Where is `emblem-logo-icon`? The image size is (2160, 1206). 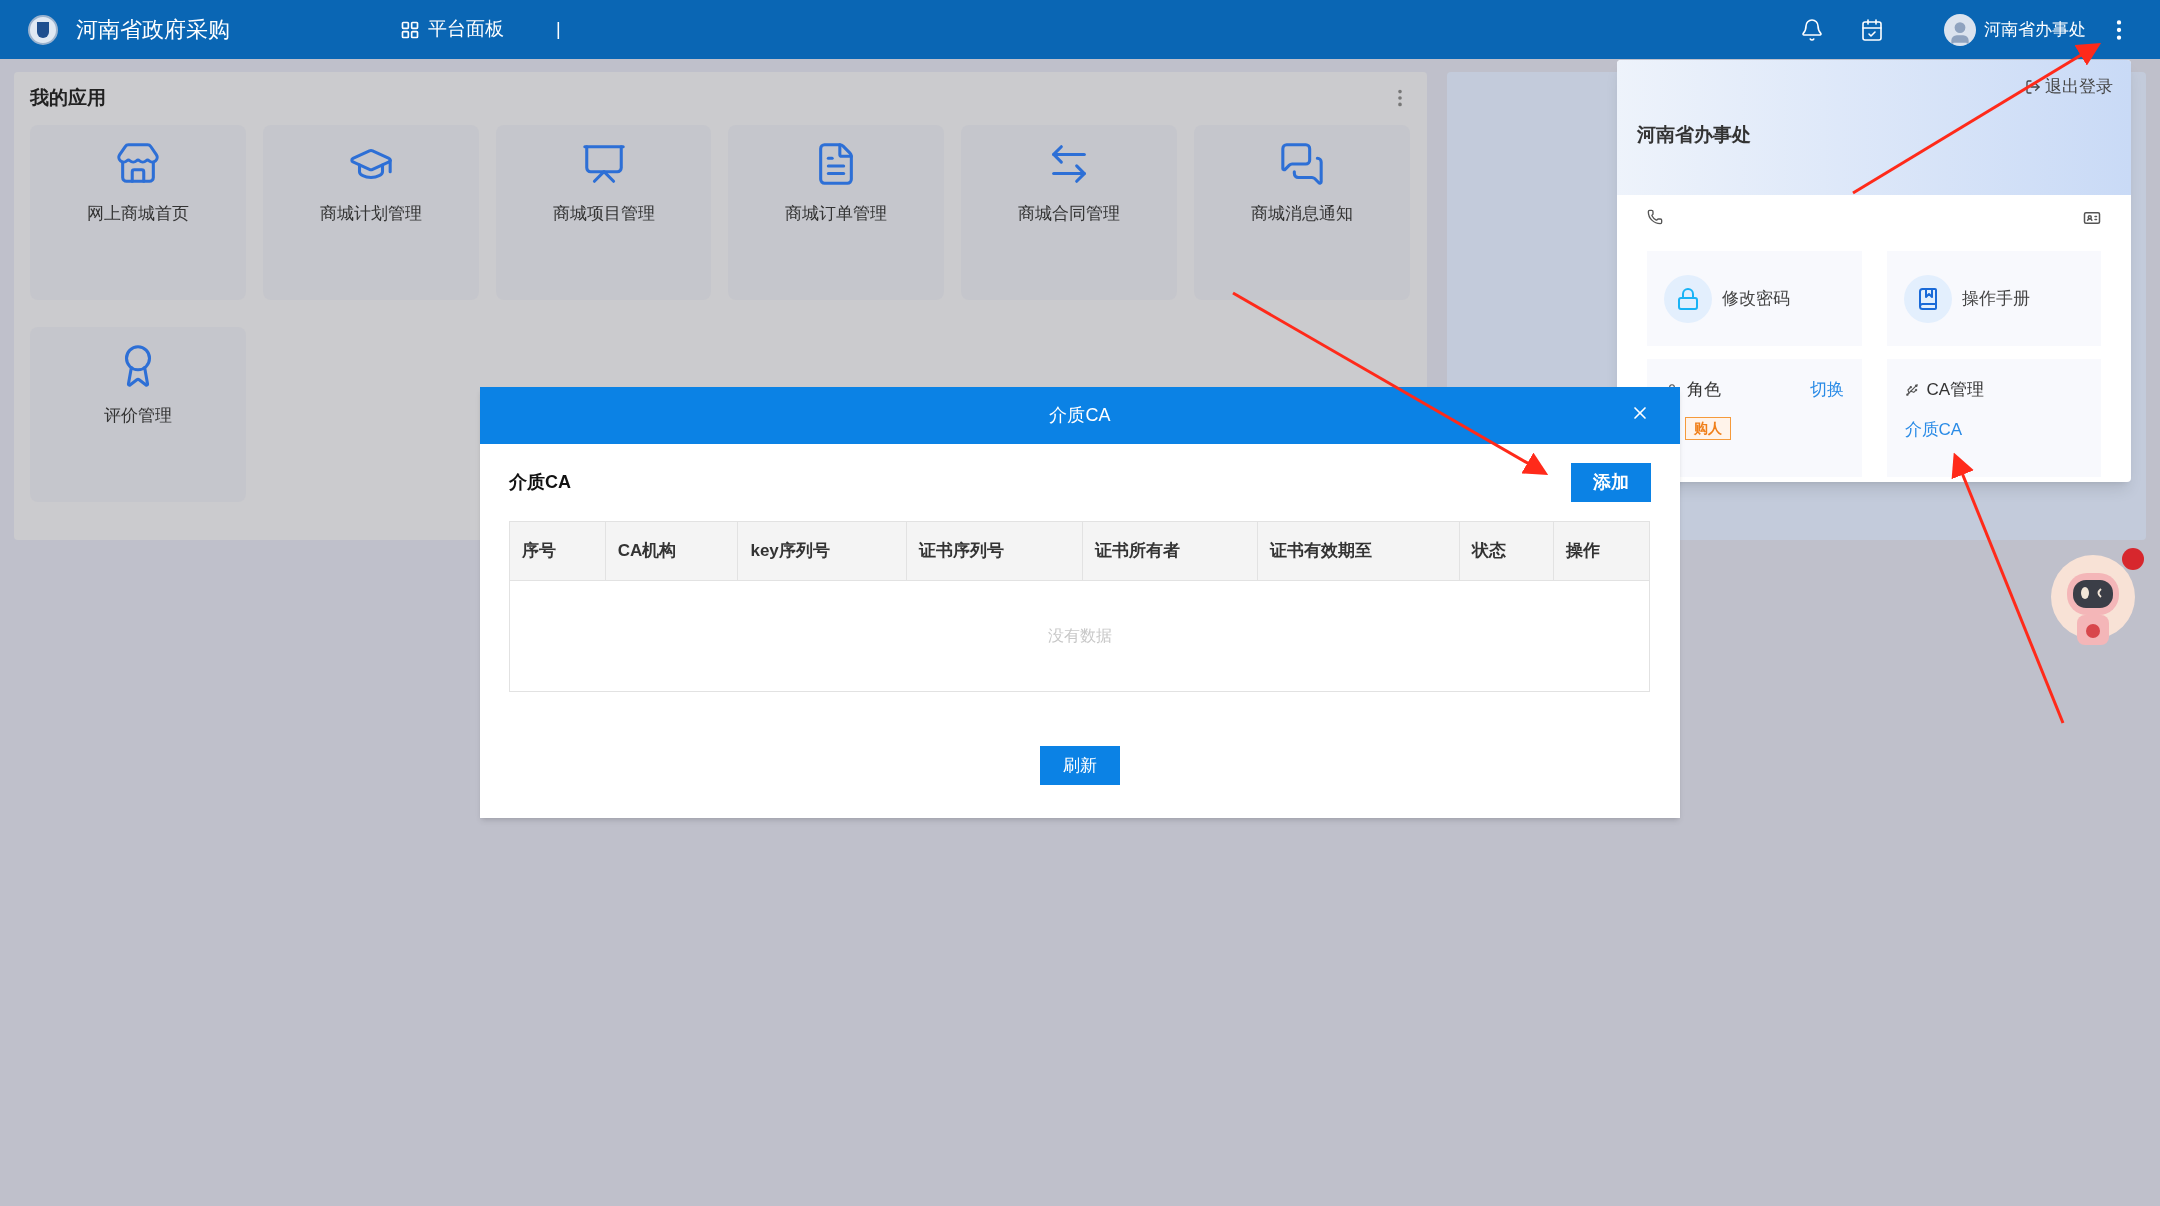 emblem-logo-icon is located at coordinates (43, 29).